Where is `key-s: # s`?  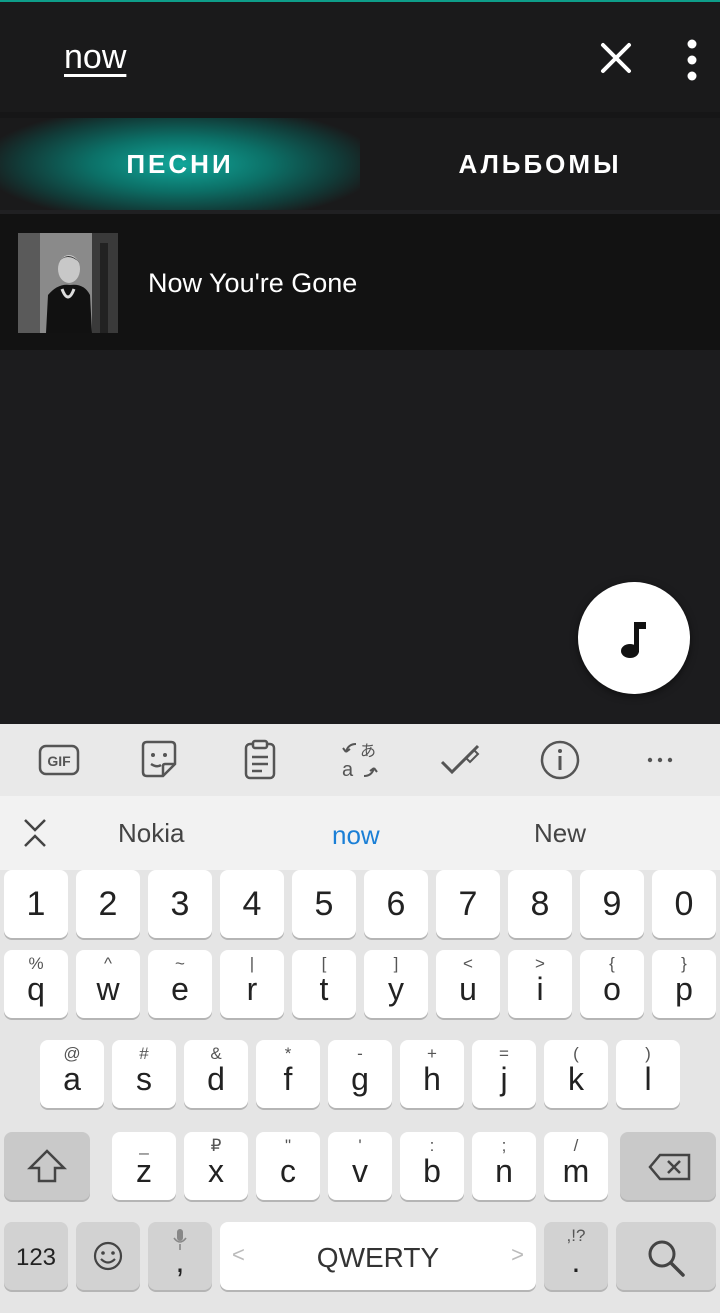 key-s: # s is located at coordinates (144, 1074).